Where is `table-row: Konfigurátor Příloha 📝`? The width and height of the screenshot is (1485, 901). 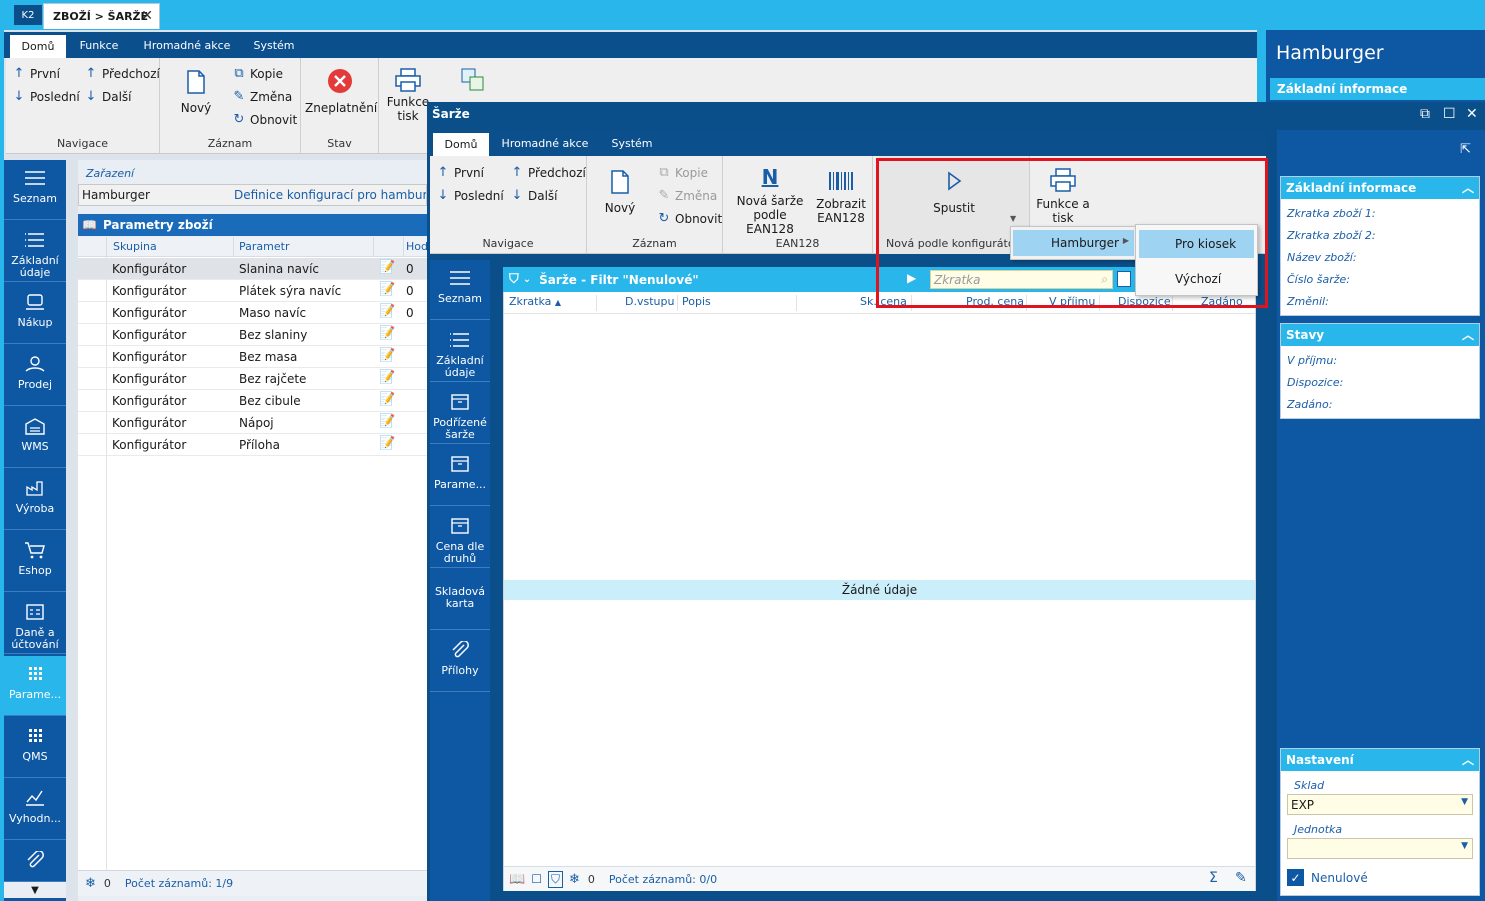
table-row: Konfigurátor Příloha 📝 is located at coordinates (252, 445).